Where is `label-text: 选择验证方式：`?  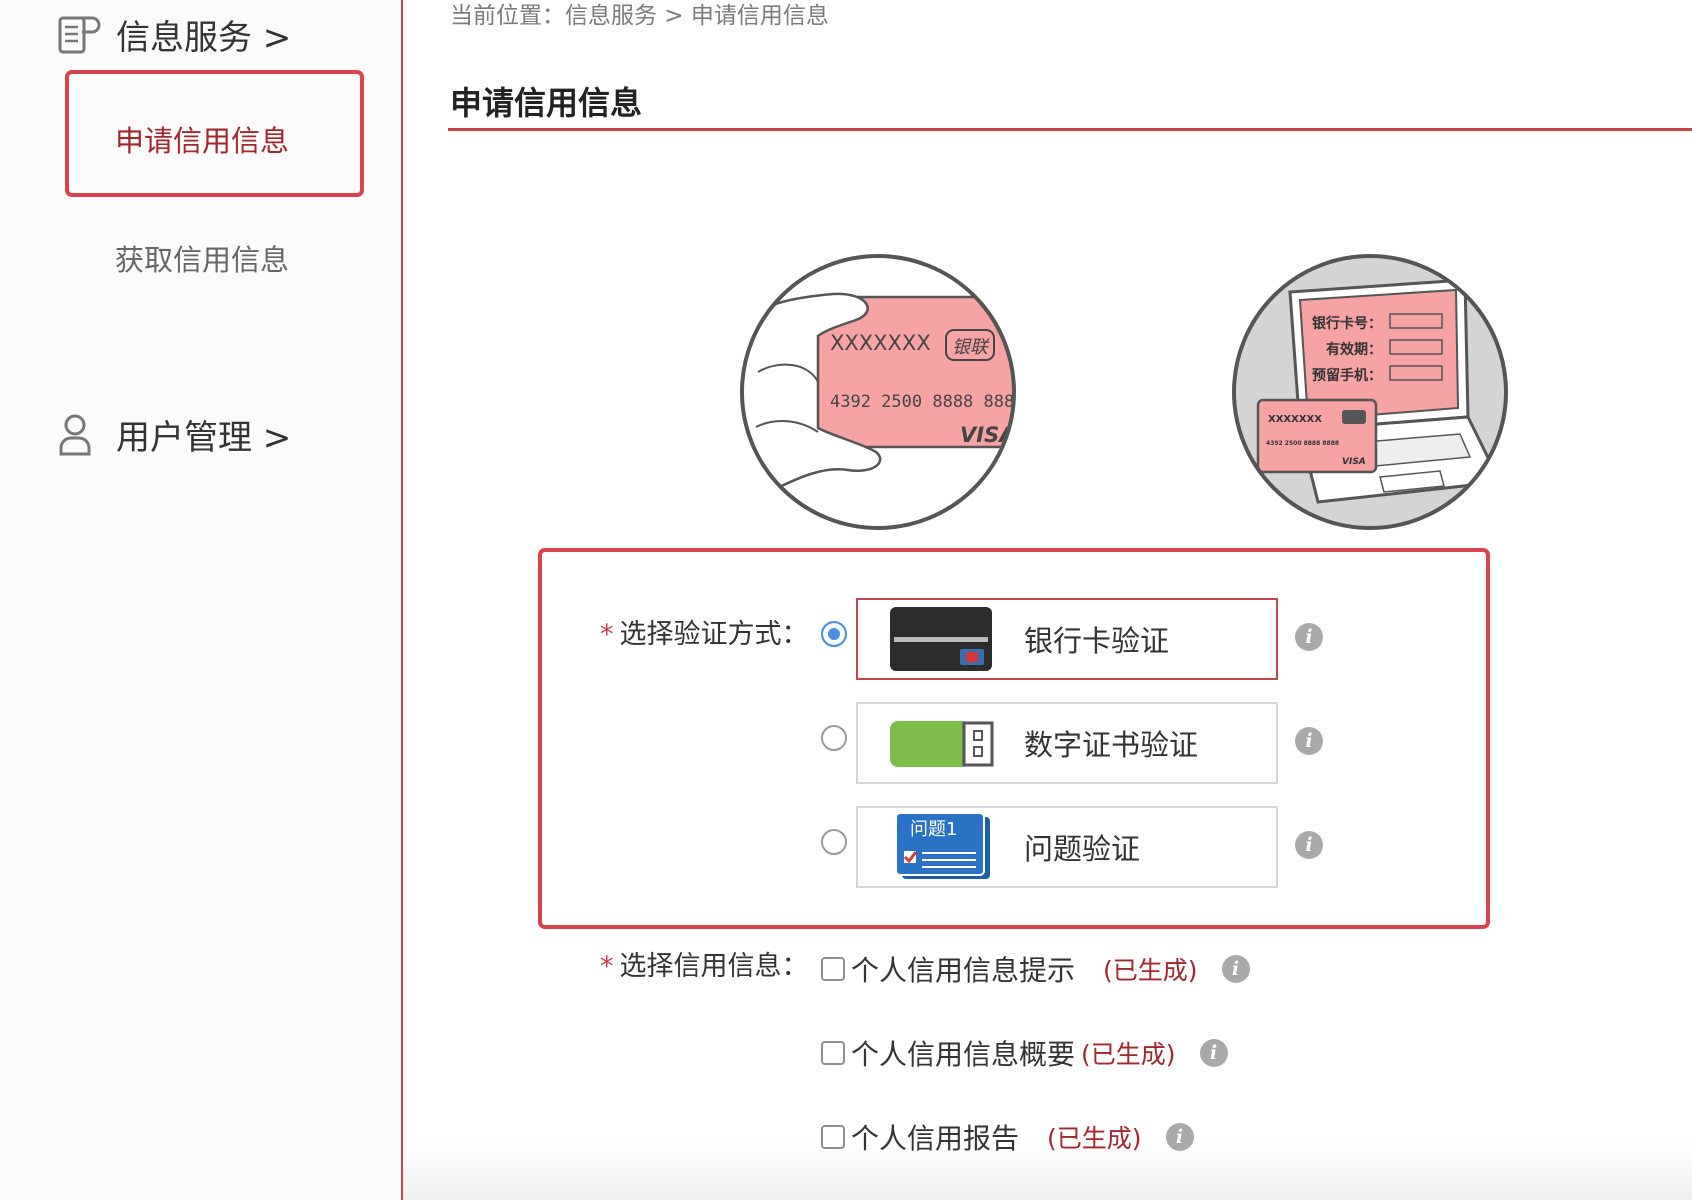
label-text: 选择验证方式： is located at coordinates (714, 634).